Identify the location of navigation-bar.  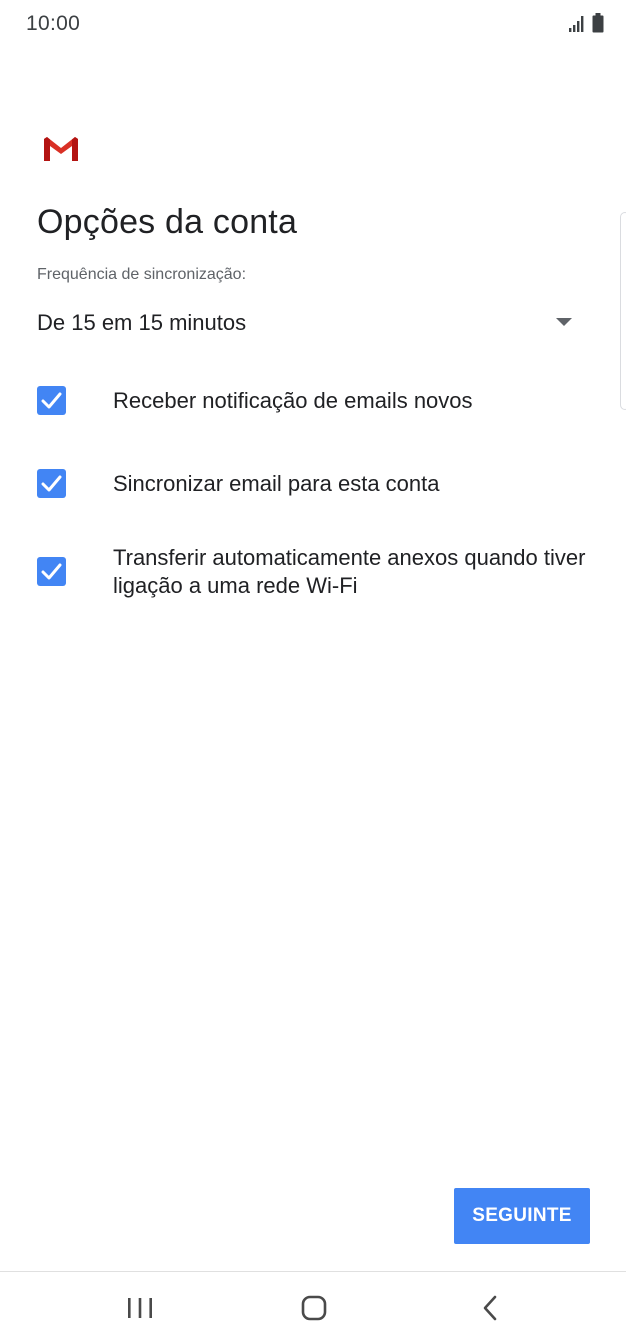
(313, 1307).